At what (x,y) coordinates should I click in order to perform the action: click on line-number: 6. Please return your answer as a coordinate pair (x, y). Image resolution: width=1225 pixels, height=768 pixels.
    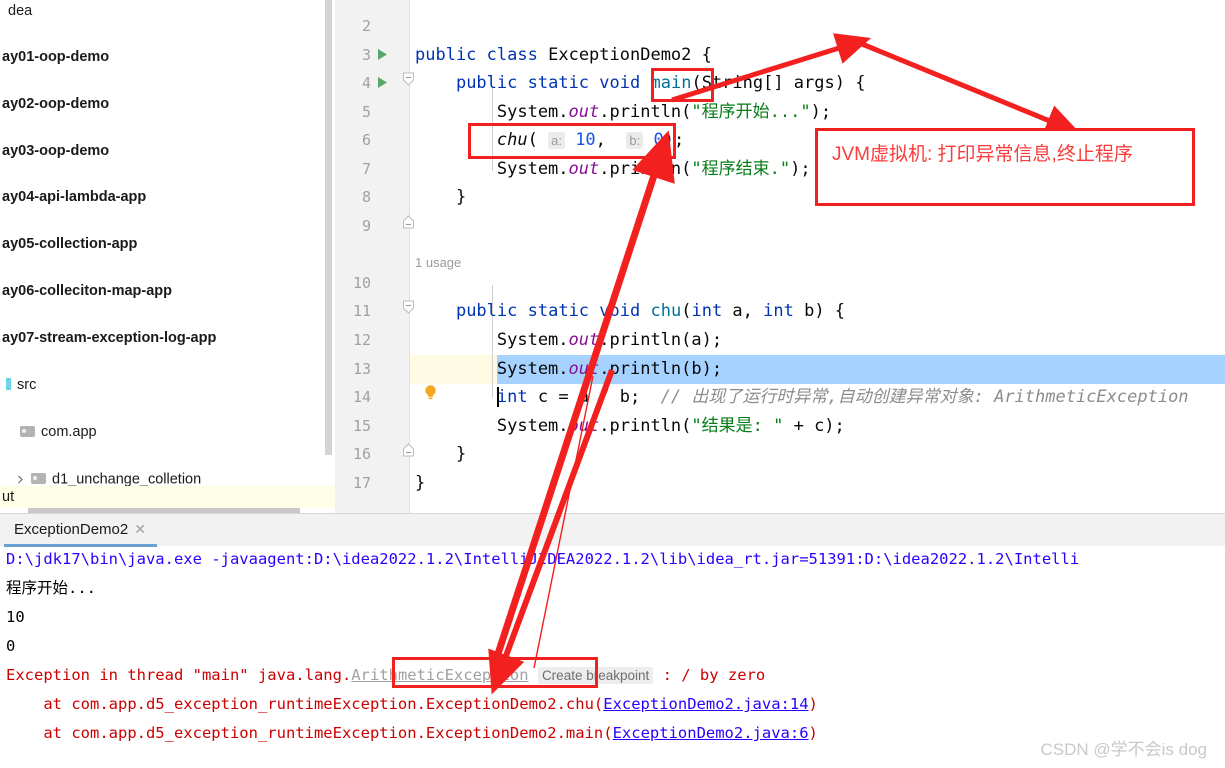
    Looking at the image, I should click on (366, 140).